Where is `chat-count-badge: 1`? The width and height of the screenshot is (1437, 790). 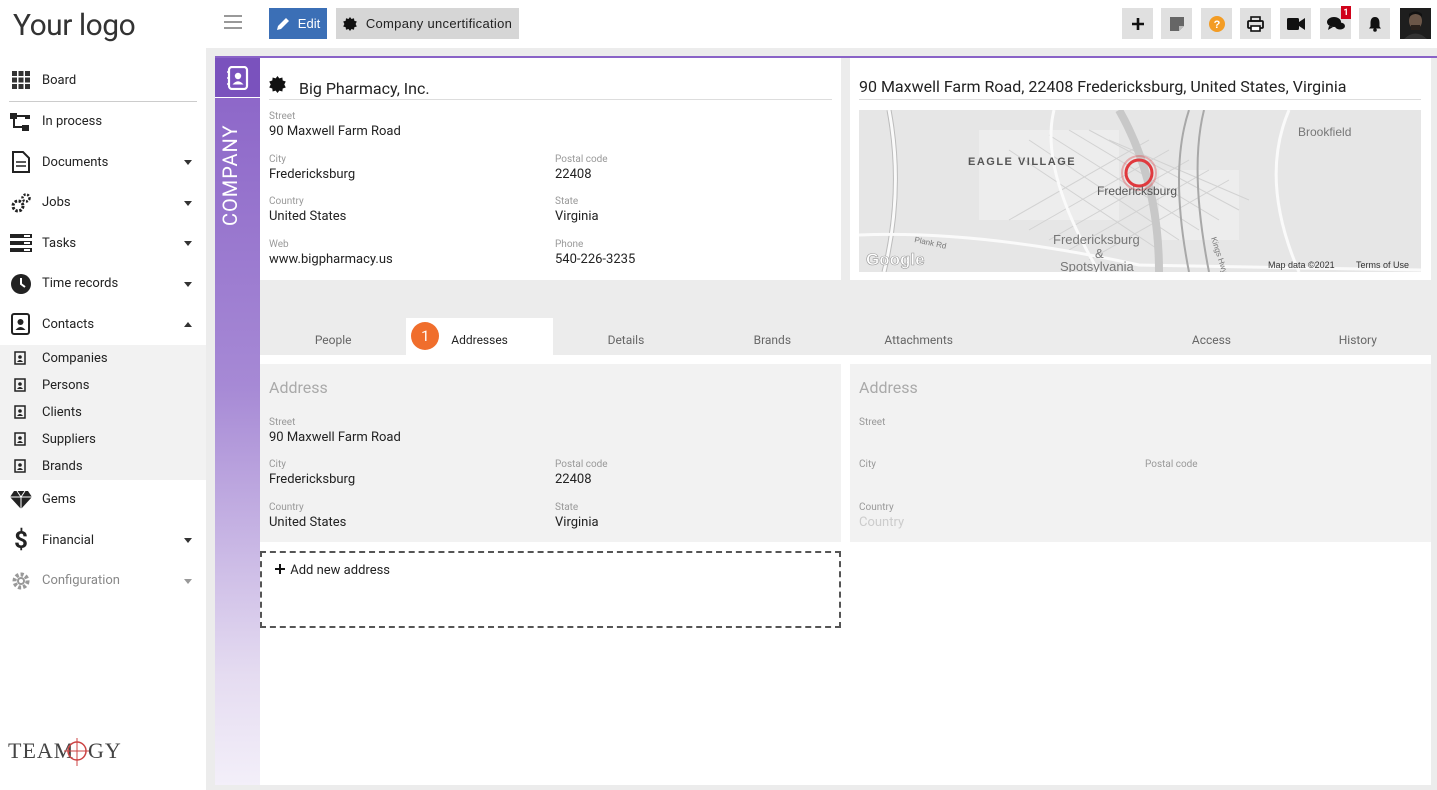
chat-count-badge: 1 is located at coordinates (1346, 12).